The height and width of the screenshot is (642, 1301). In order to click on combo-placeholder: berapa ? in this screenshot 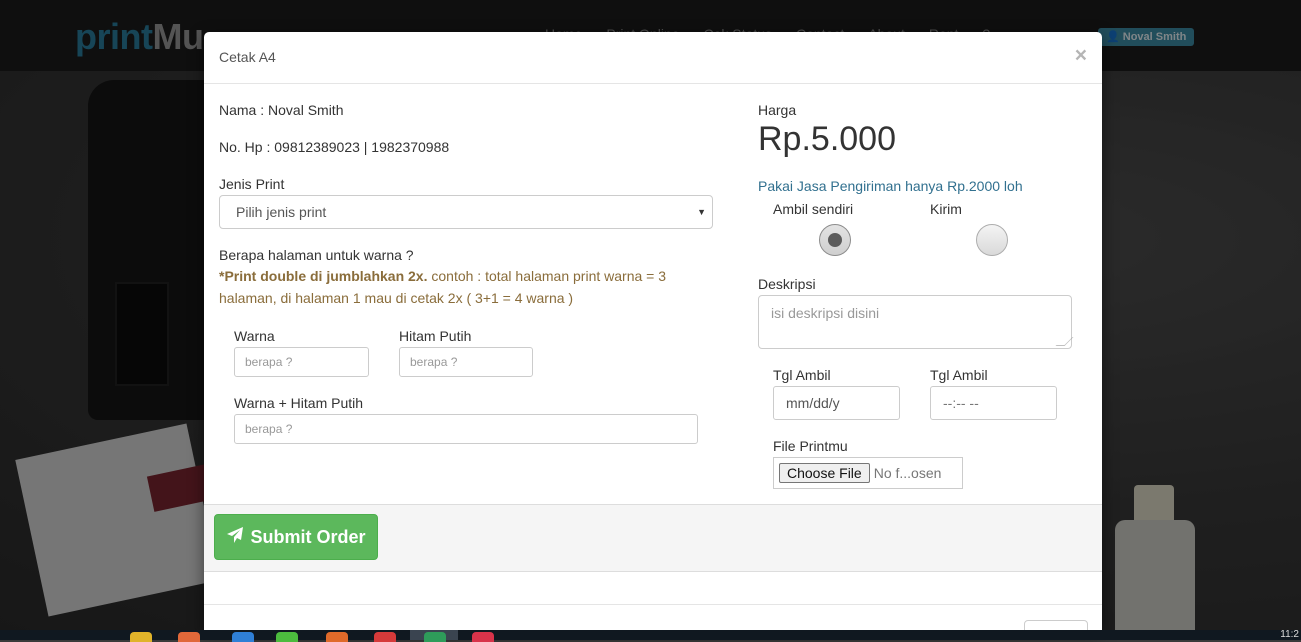, I will do `click(269, 429)`.